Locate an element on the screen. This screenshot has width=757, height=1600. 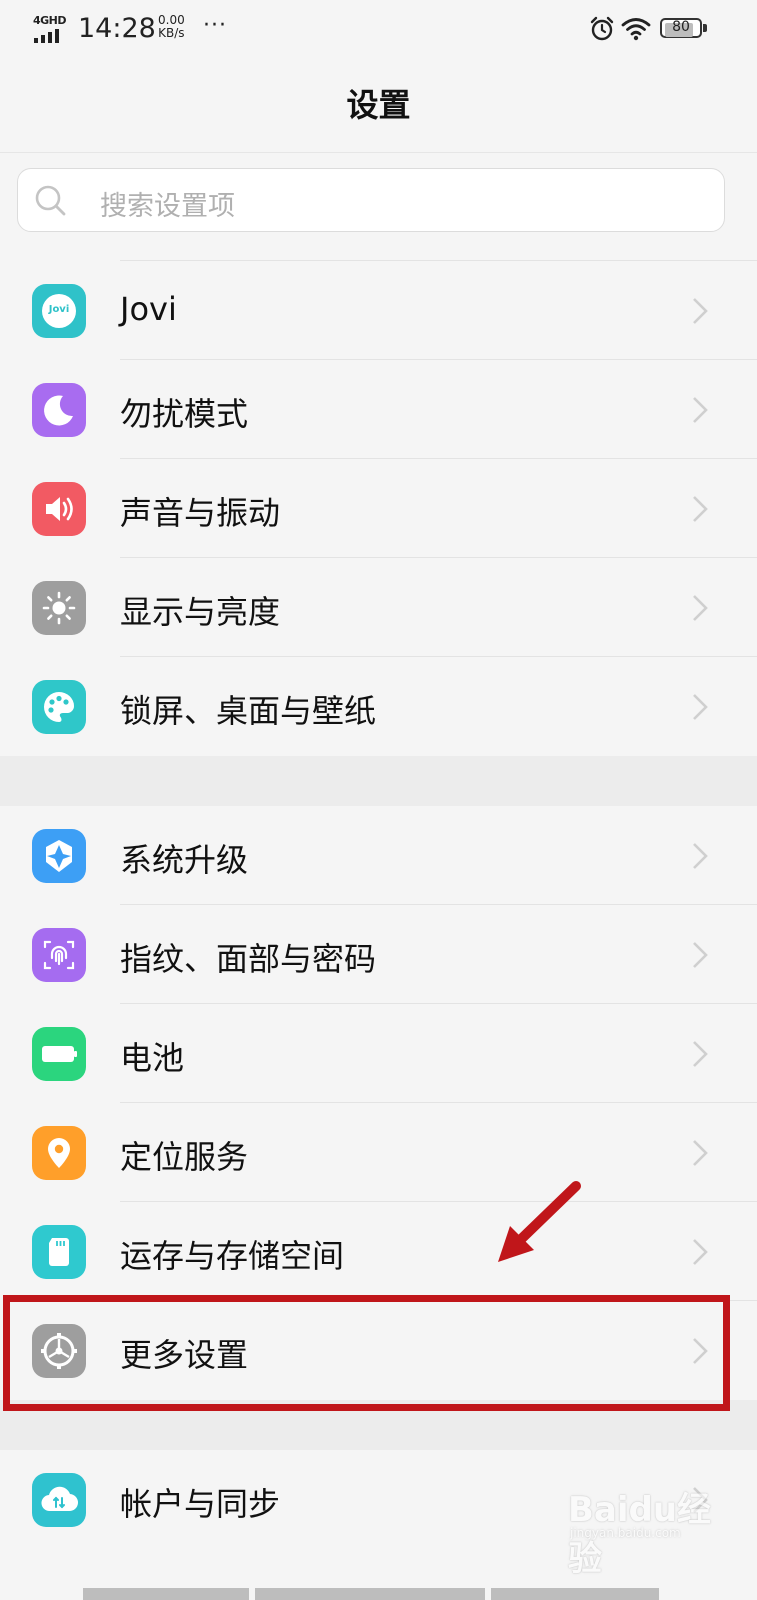
speed-unit: KB/s is located at coordinates (171, 33).